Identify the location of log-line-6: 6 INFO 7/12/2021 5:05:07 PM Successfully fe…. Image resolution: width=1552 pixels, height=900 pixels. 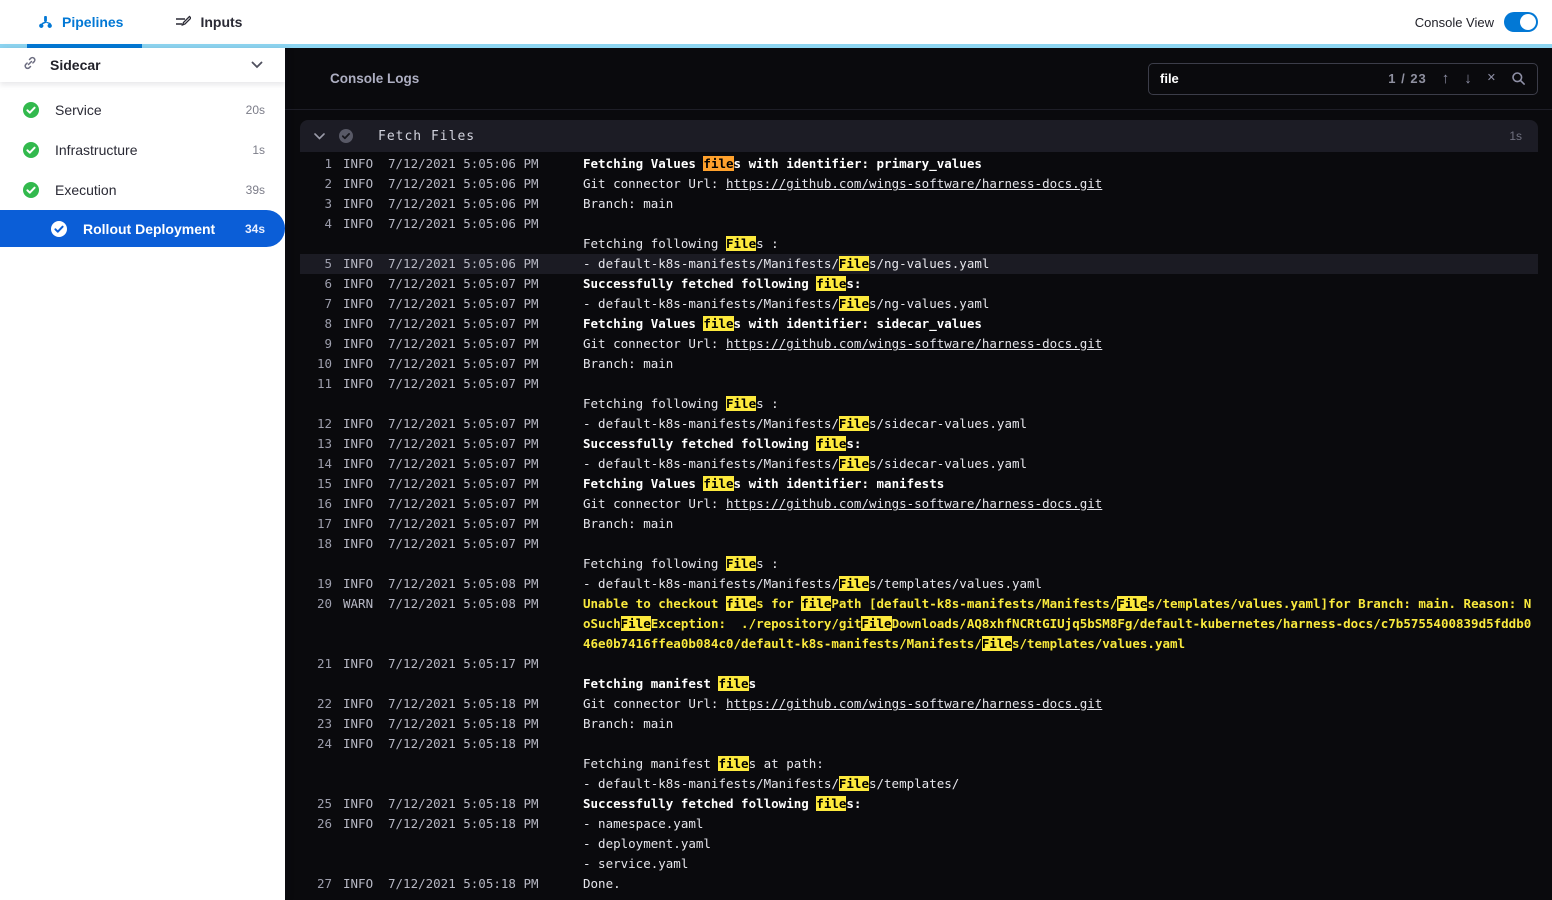
(919, 284).